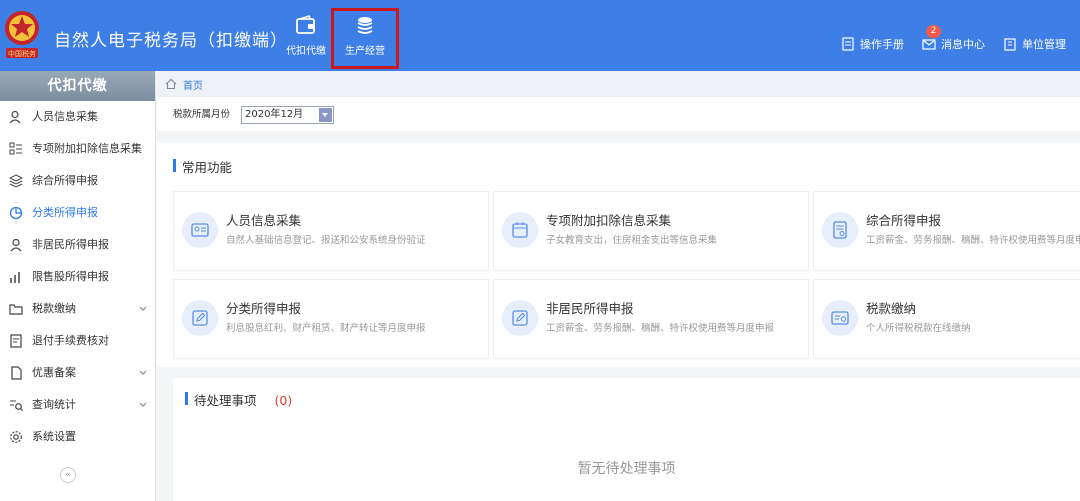  Describe the element at coordinates (87, 148) in the screenshot. I see `sidebar-item-label: 专项附加扣除信息采集` at that location.